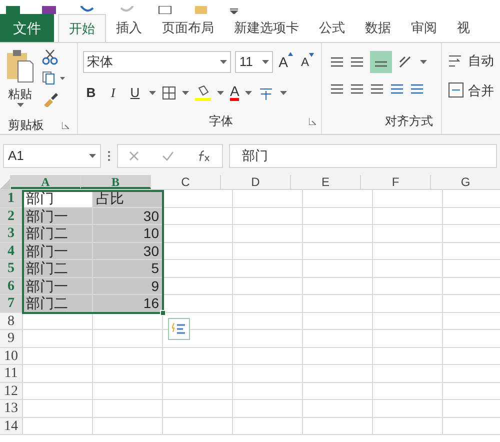  I want to click on row-header: 8, so click(11, 320).